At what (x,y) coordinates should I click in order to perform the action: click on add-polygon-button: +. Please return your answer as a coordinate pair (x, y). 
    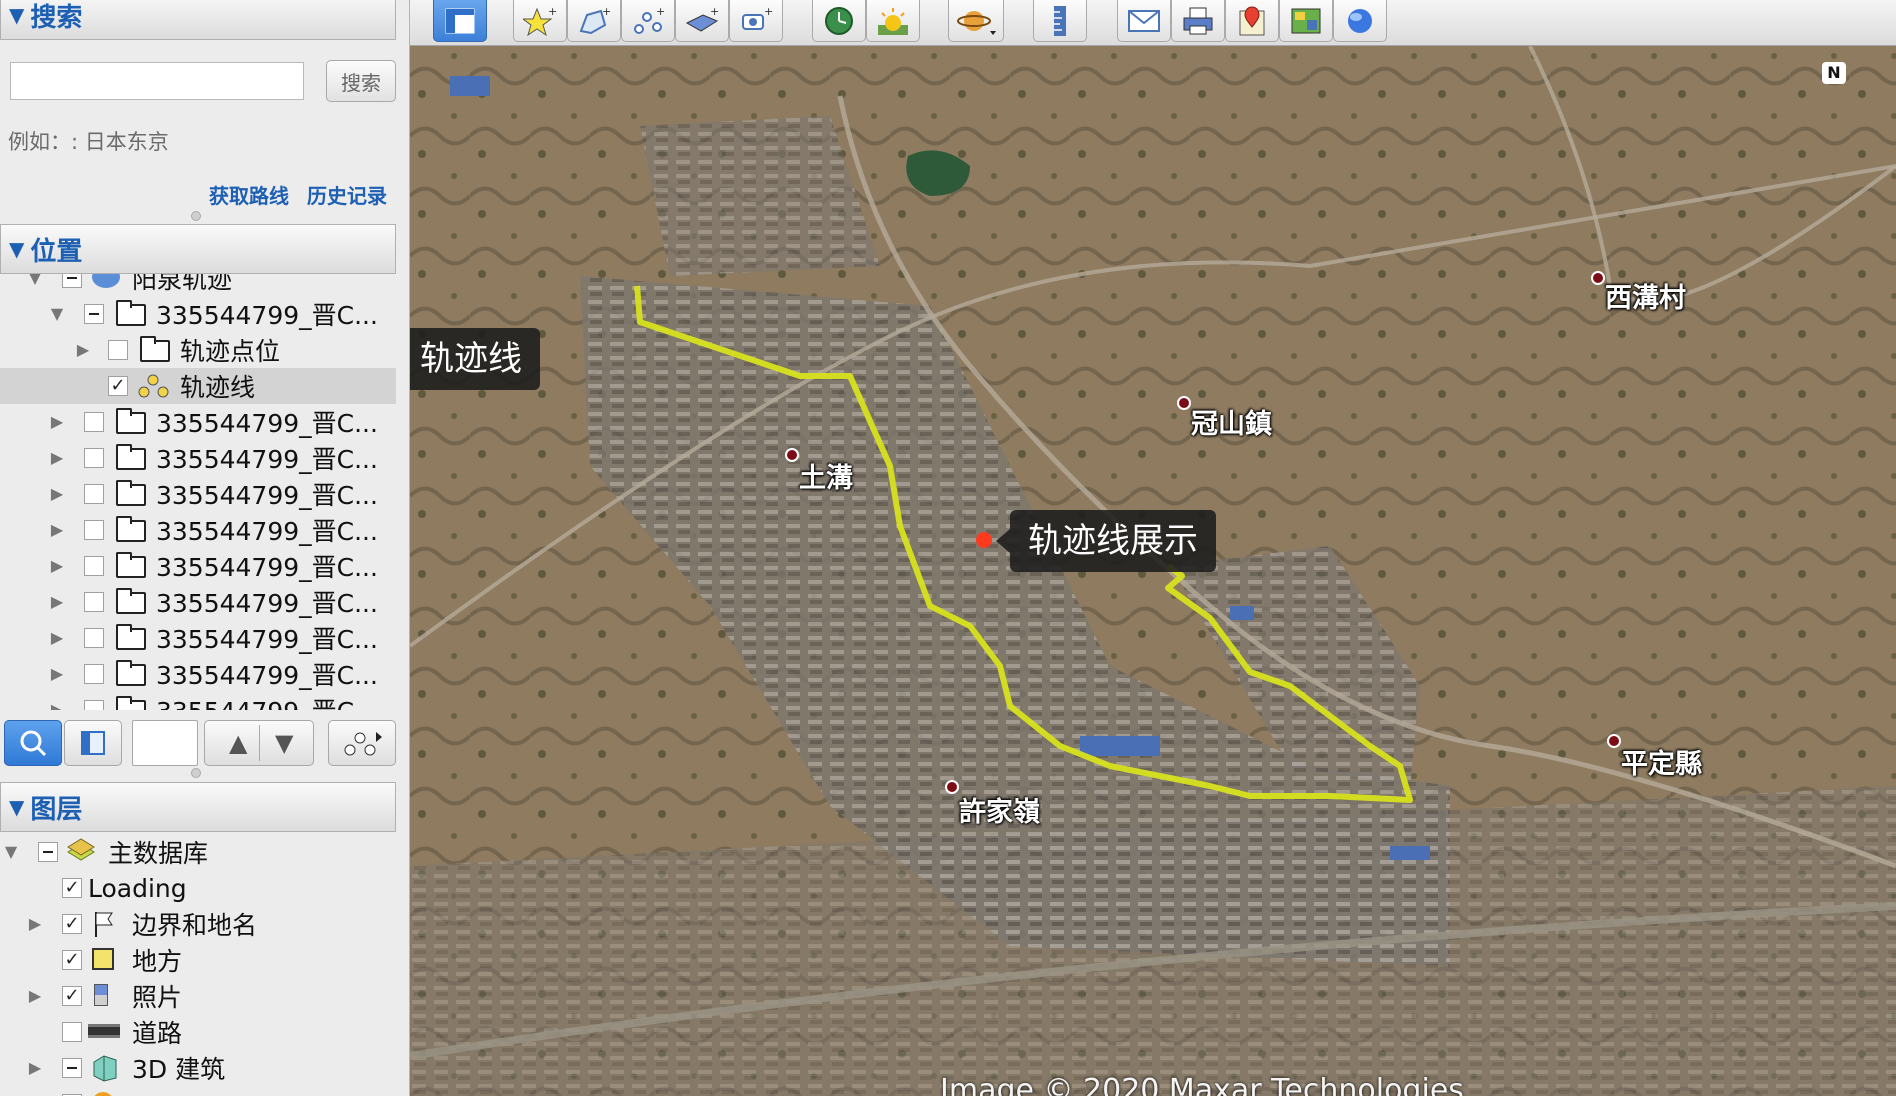
    Looking at the image, I should click on (594, 21).